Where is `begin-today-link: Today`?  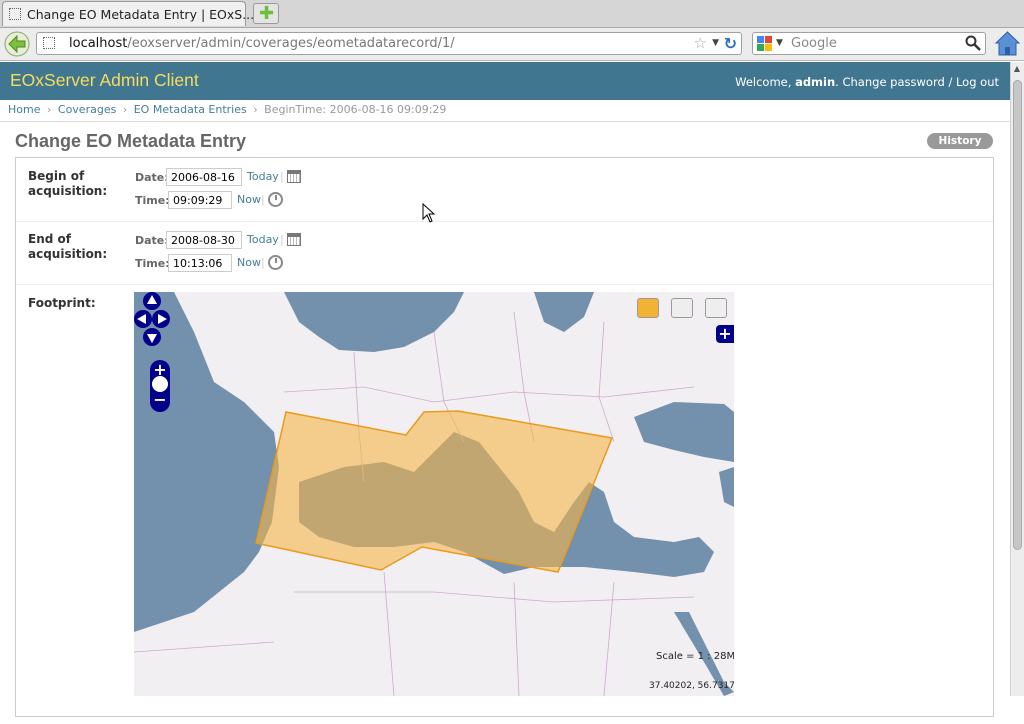 begin-today-link: Today is located at coordinates (263, 176).